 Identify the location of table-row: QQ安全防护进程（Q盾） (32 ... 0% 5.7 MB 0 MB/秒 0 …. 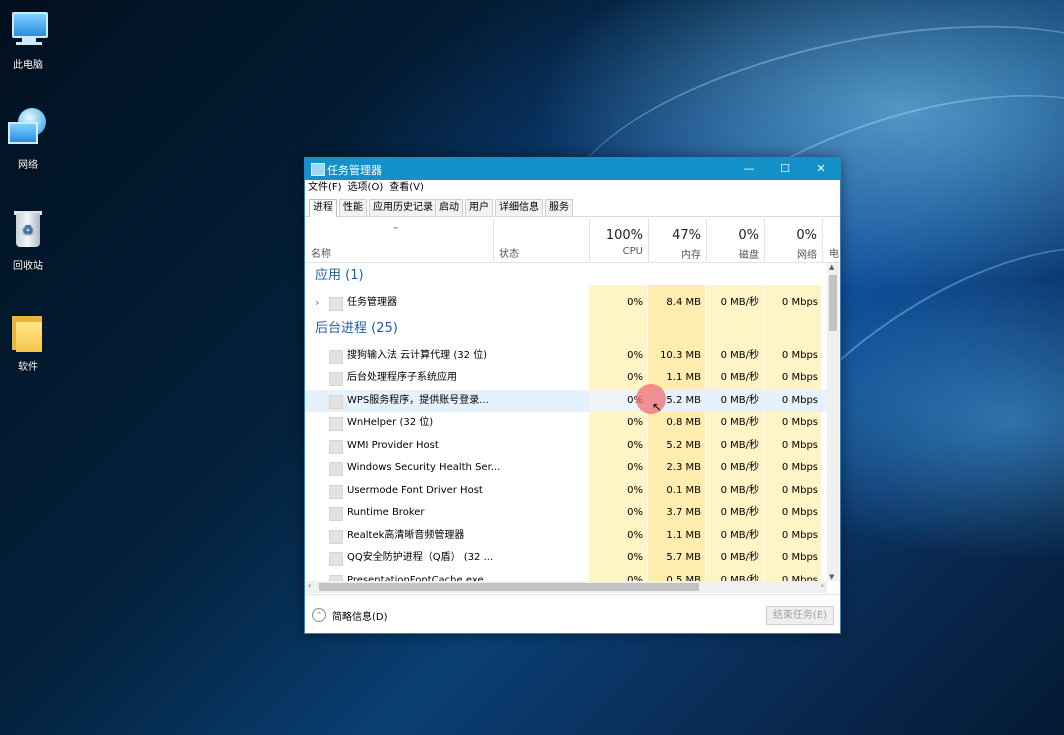
(566, 558).